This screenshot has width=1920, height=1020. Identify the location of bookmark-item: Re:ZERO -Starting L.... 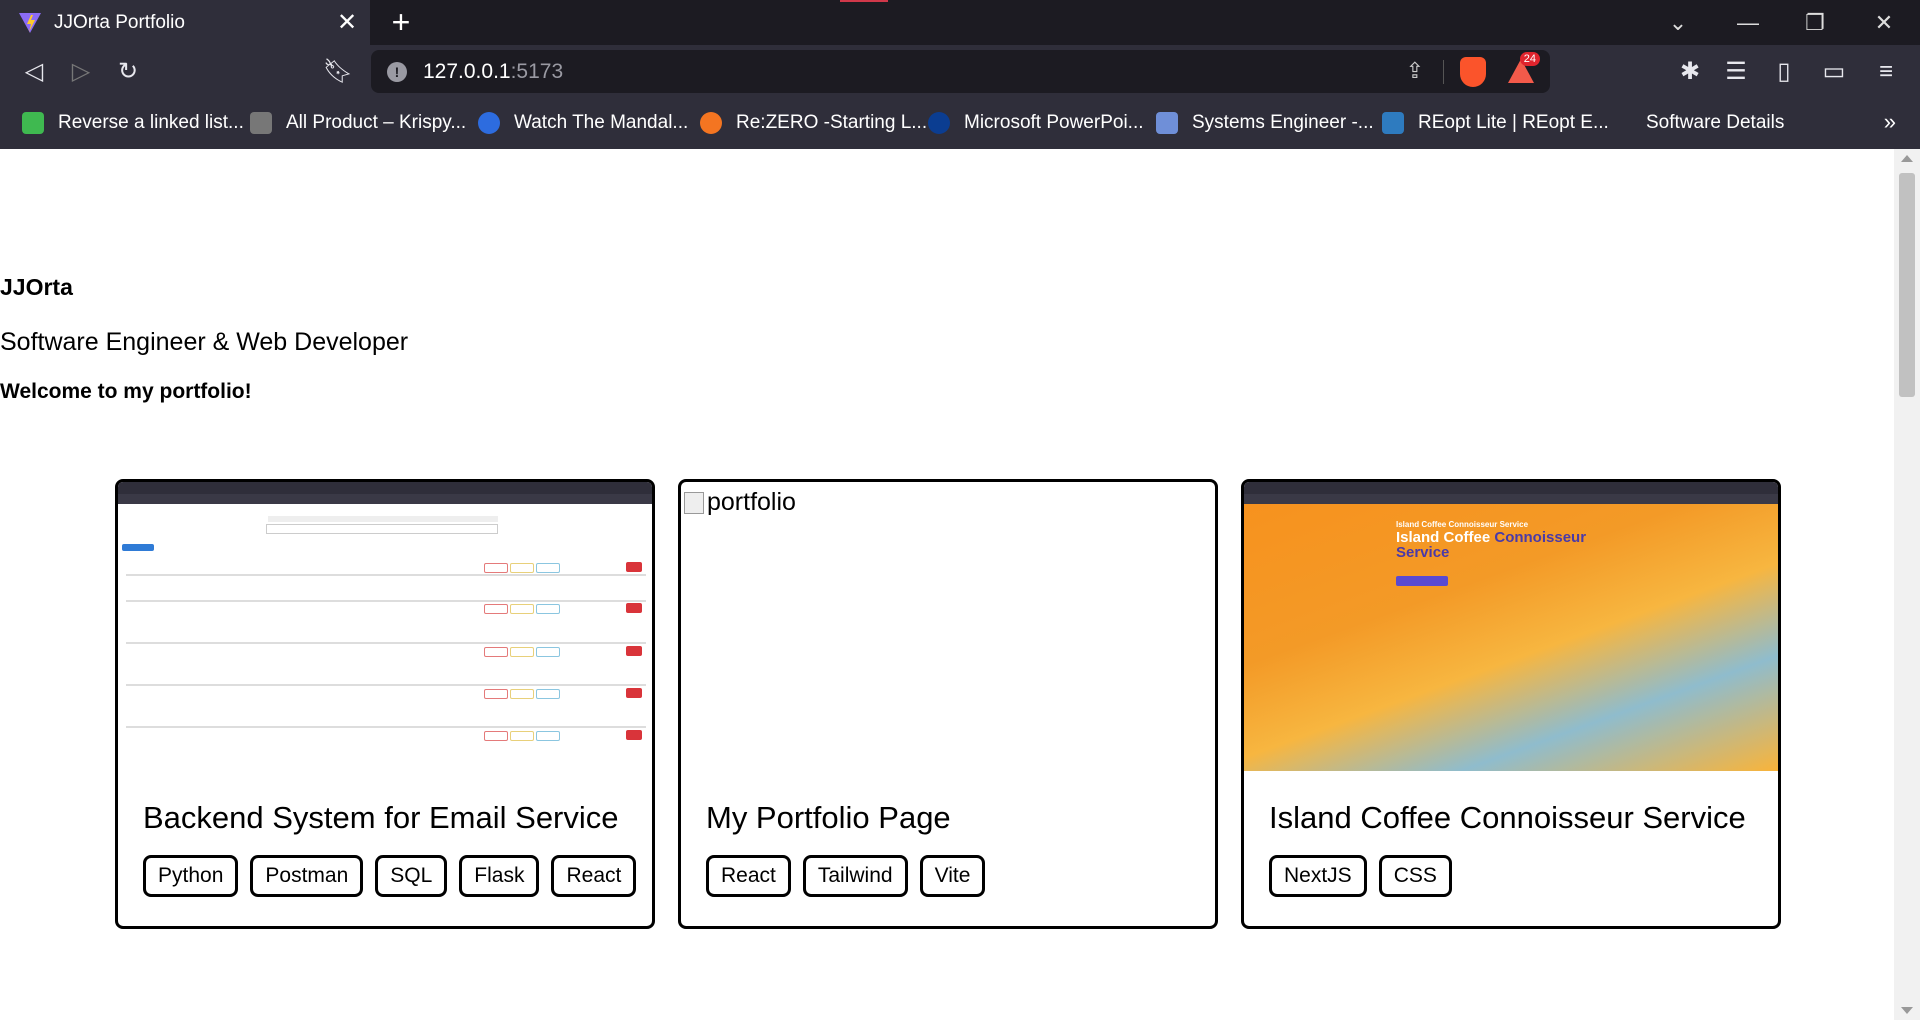
(813, 123).